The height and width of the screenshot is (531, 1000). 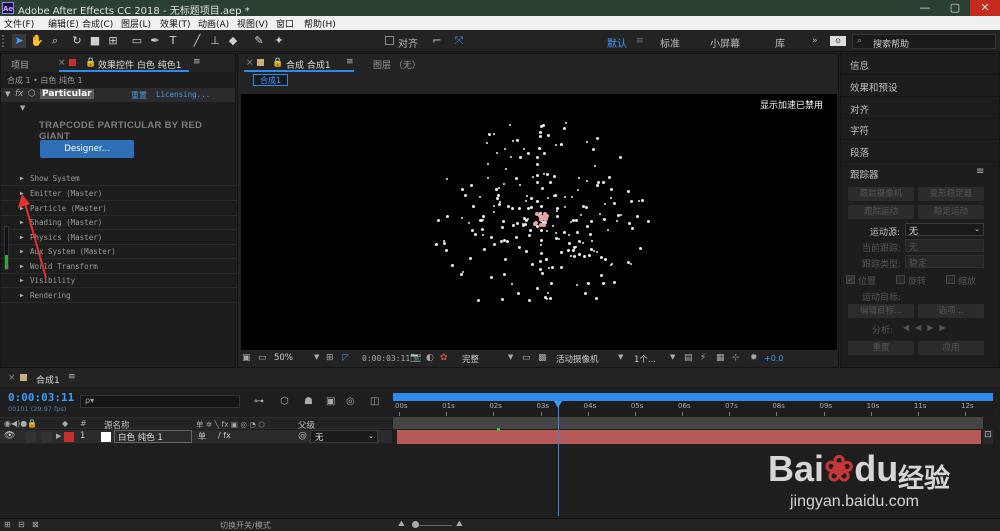 I want to click on track-camera-button: 跟踪摄像机, so click(x=881, y=194).